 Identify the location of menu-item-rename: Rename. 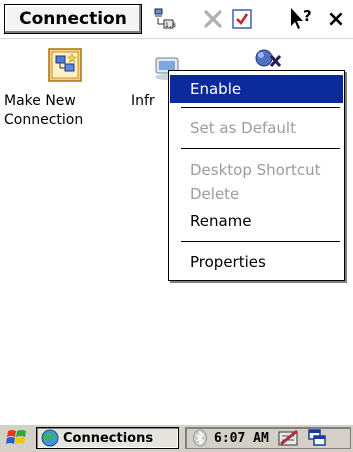
(256, 221).